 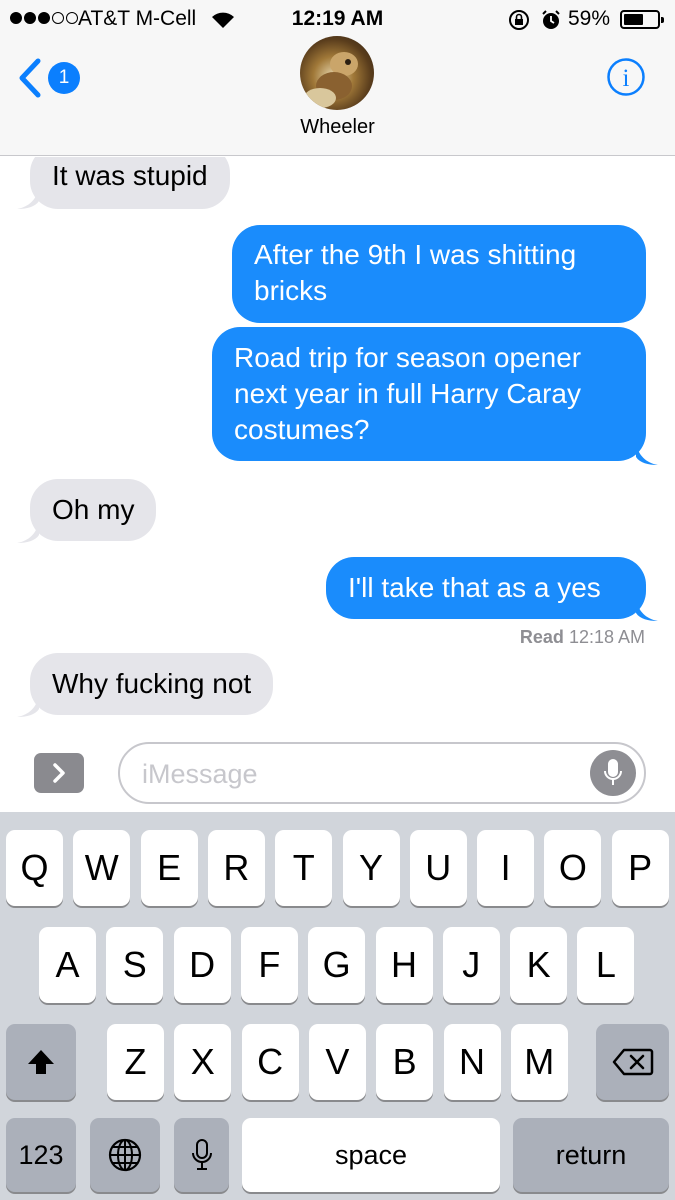 I want to click on key-label: K, so click(x=538, y=964).